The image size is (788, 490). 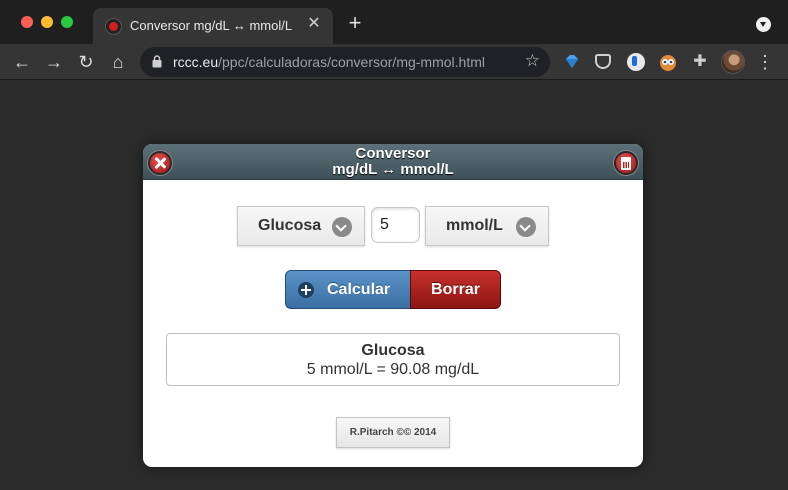 What do you see at coordinates (532, 61) in the screenshot?
I see `bookmark-star-icon: ☆` at bounding box center [532, 61].